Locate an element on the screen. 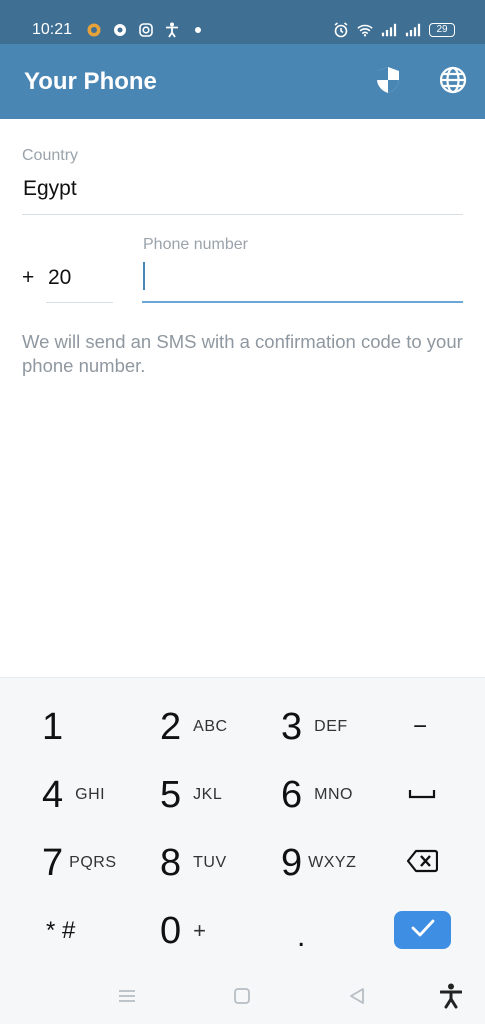 This screenshot has width=485, height=1024. phone-number-underline is located at coordinates (302, 302).